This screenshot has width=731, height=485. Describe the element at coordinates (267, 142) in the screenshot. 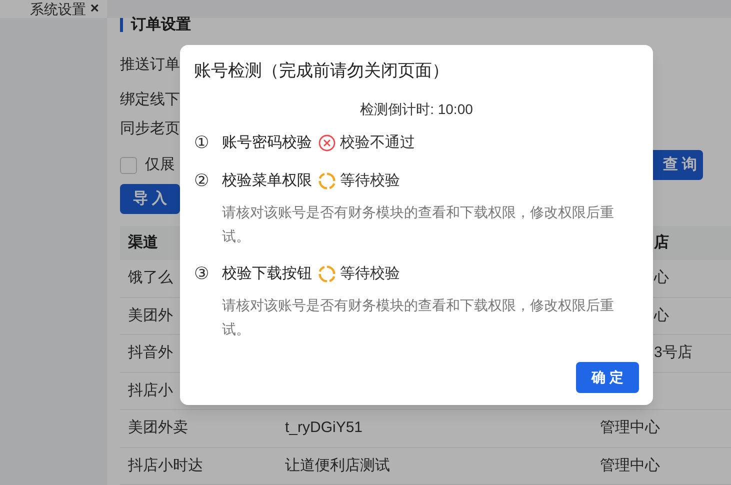

I see `step-label: 账号密码校验` at that location.